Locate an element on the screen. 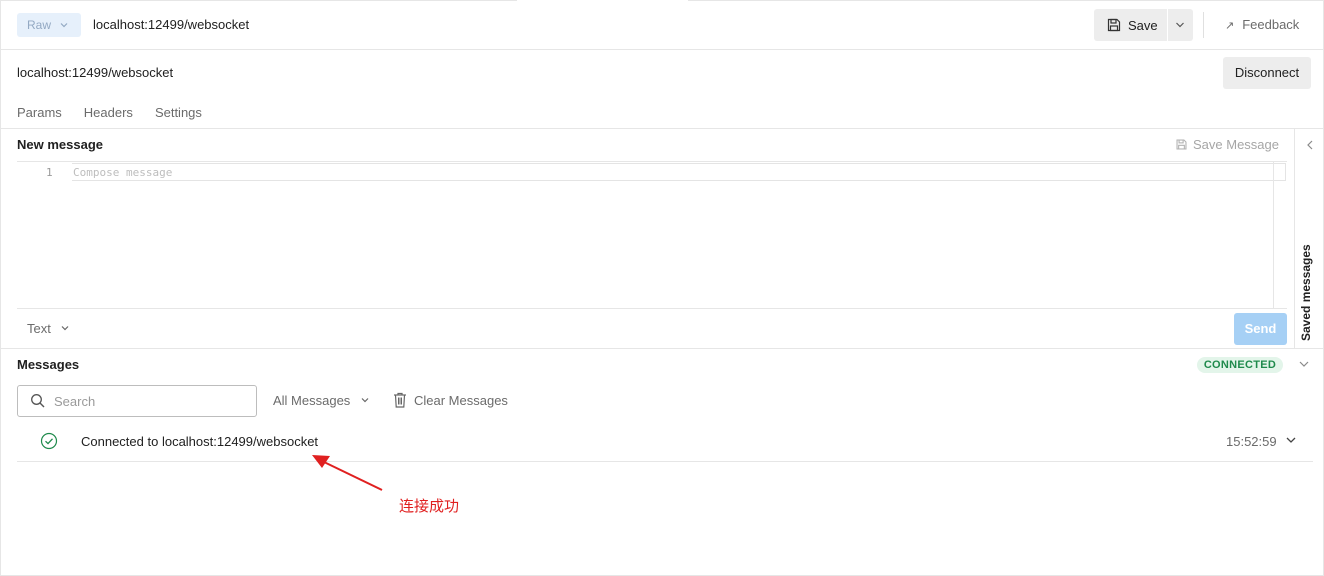  format-label: Text is located at coordinates (39, 328).